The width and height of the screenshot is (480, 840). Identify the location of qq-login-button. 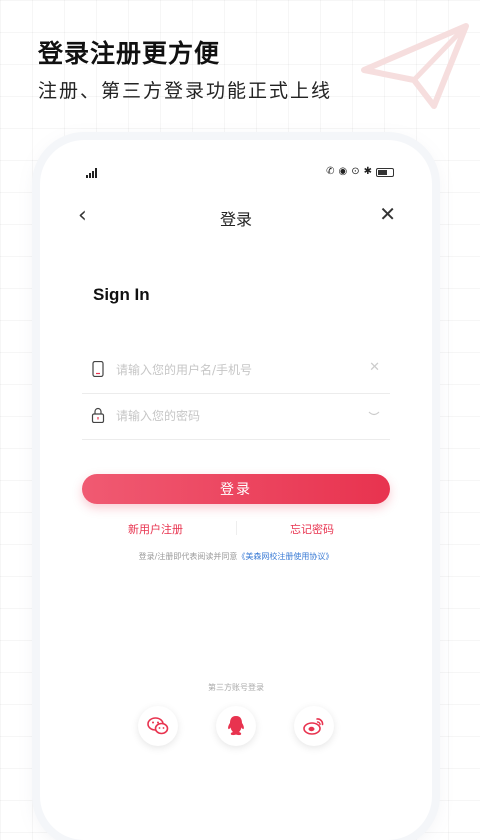
(236, 726).